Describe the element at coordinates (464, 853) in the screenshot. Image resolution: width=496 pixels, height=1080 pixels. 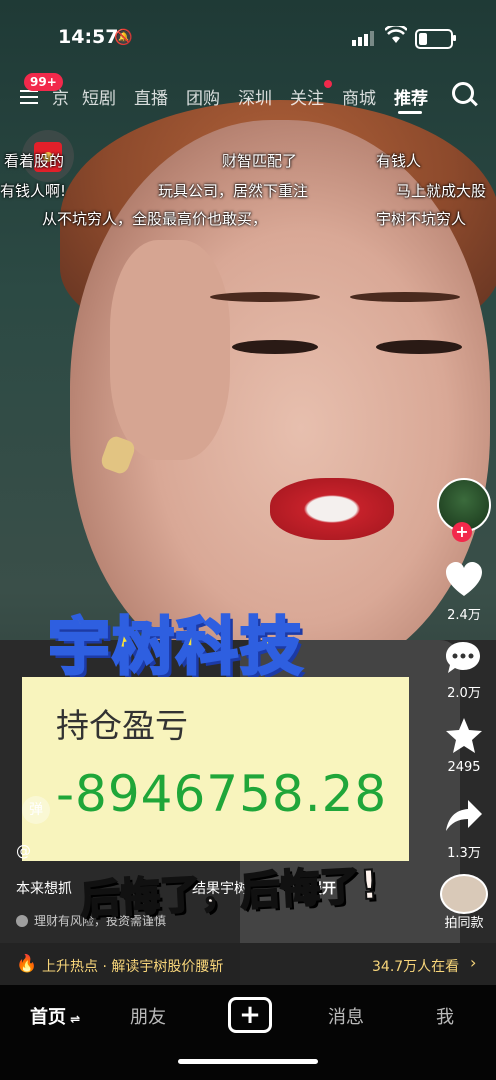
I see `share-count: 1.3万` at that location.